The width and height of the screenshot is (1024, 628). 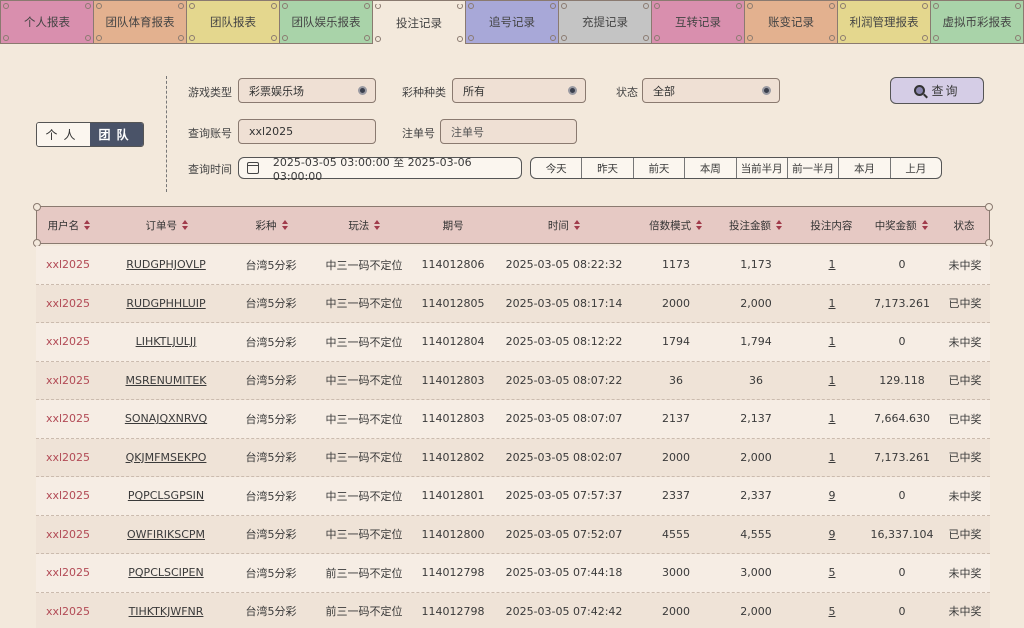 What do you see at coordinates (508, 131) in the screenshot?
I see `order-input: 注单号` at bounding box center [508, 131].